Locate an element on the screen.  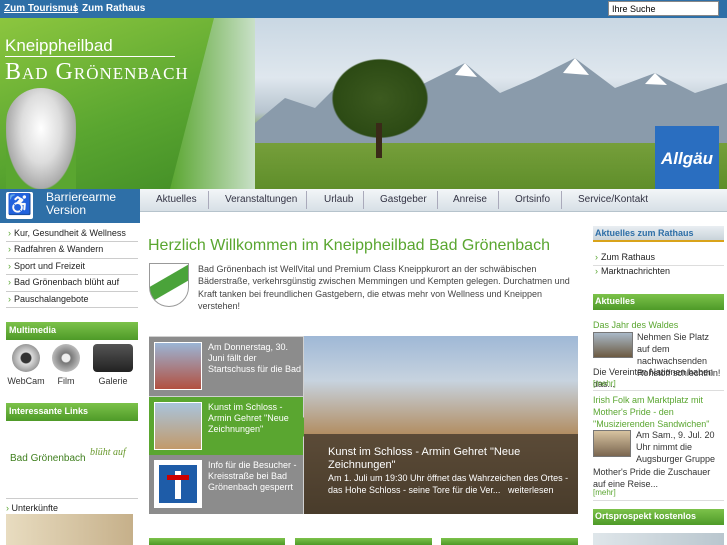
allgaeu-logo: Allgäu is located at coordinates (687, 157).